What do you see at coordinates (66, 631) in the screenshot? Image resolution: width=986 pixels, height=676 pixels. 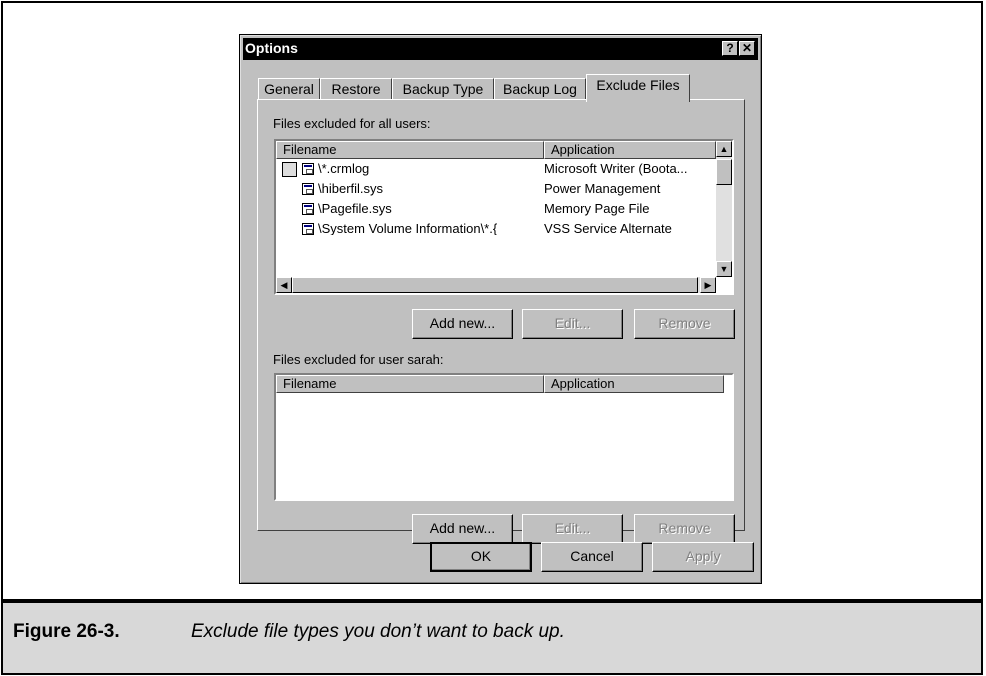 I see `caption-label: Figure 26-3.` at bounding box center [66, 631].